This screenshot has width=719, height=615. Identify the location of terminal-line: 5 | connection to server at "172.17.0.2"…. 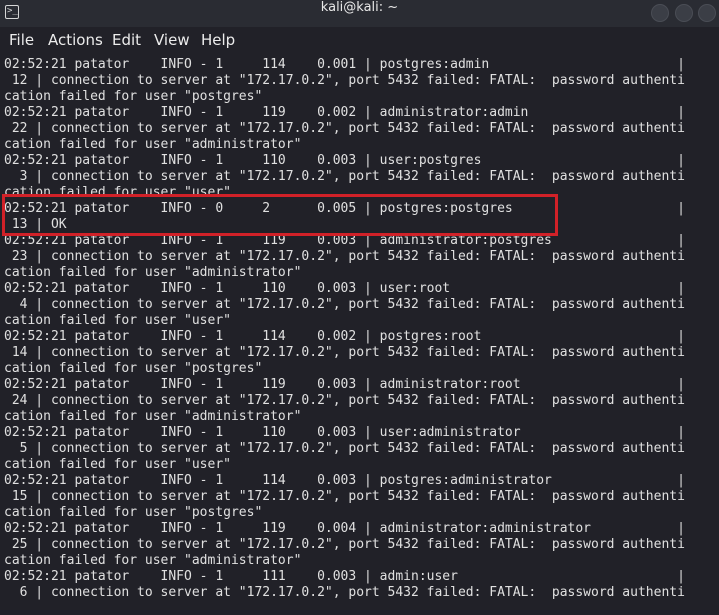
(344, 448).